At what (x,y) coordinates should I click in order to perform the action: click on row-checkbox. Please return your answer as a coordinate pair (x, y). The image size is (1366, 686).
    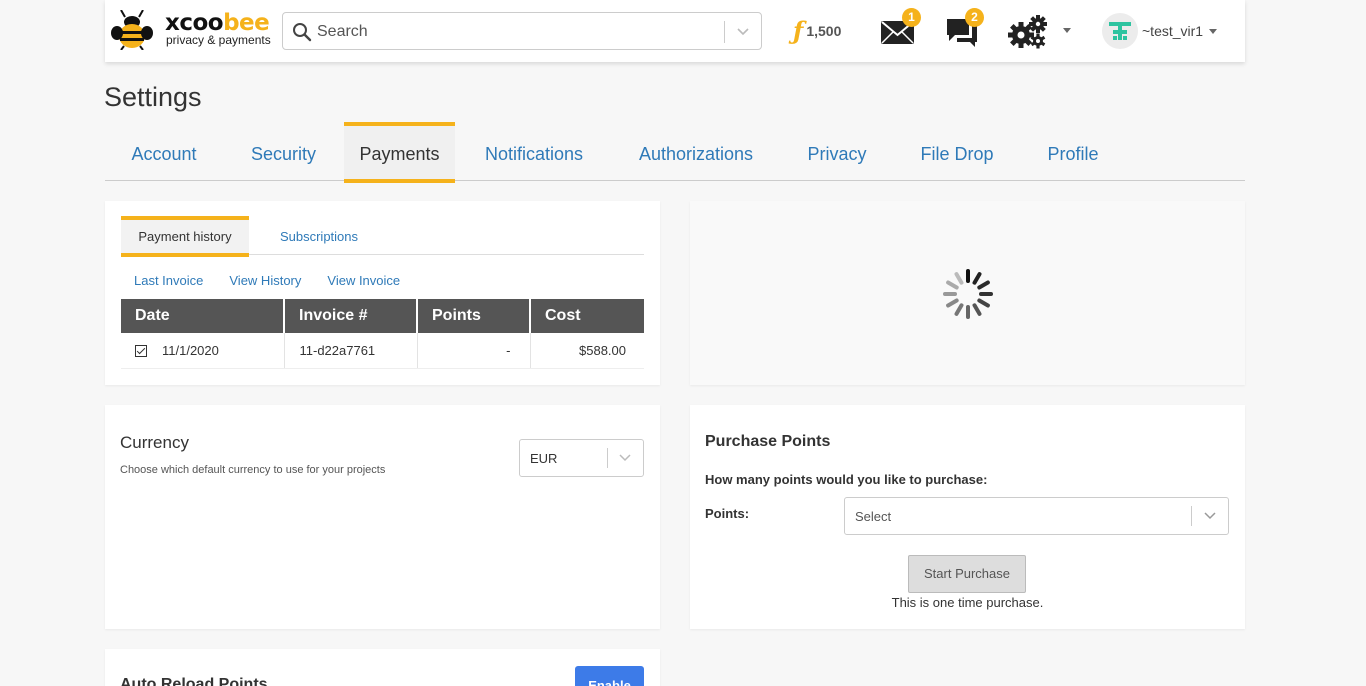
    Looking at the image, I should click on (141, 351).